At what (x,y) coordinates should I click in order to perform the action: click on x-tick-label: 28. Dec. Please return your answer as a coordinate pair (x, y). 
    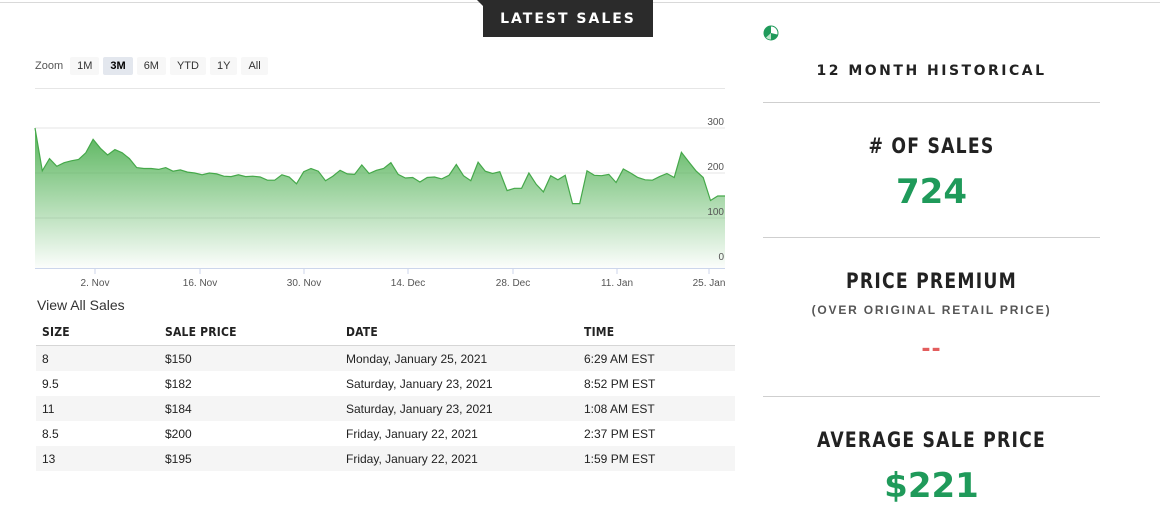
    Looking at the image, I should click on (513, 283).